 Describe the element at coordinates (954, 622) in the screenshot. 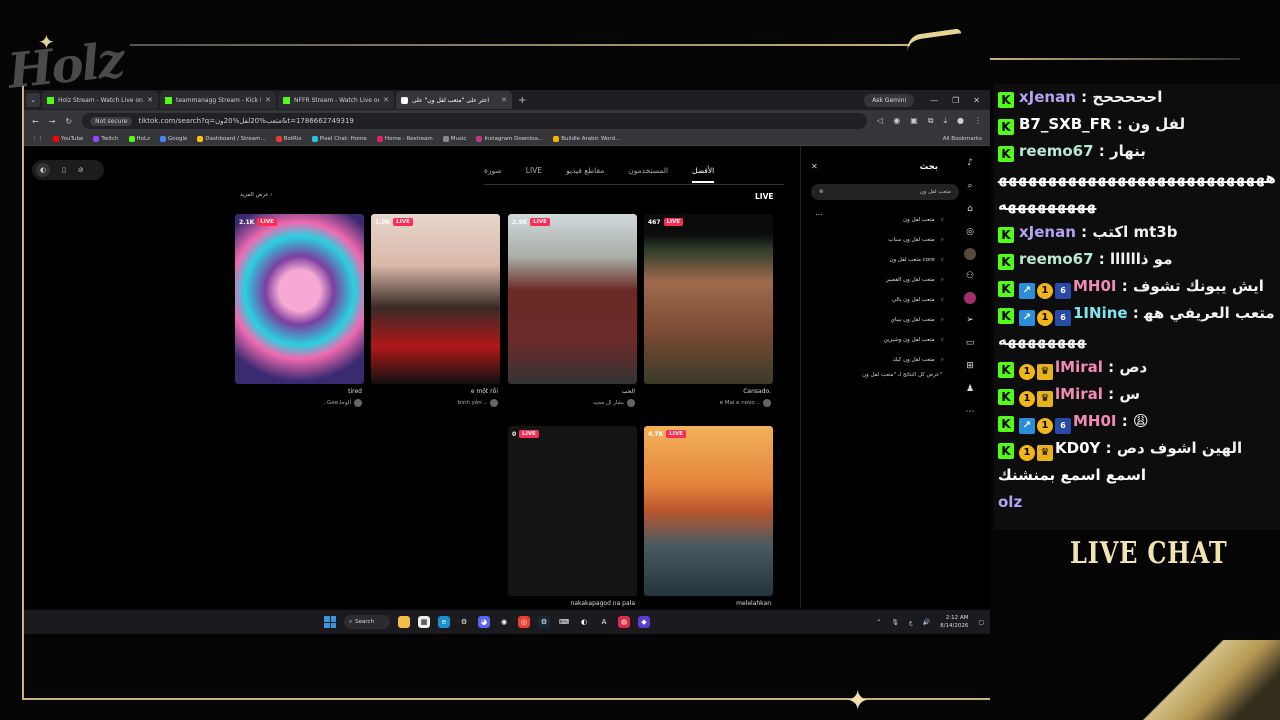

I see `clock: 2:12 AM 8/14/2026` at that location.